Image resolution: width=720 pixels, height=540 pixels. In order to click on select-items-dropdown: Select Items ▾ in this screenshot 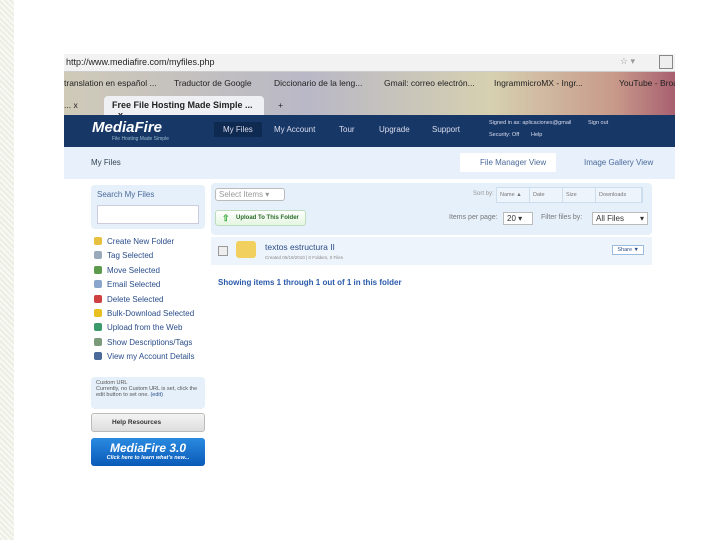, I will do `click(250, 194)`.